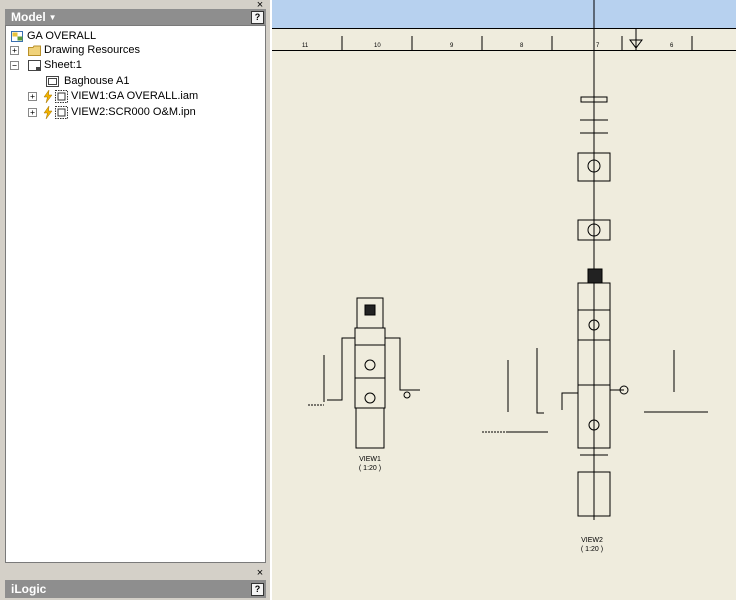 The image size is (736, 600). Describe the element at coordinates (14, 65) in the screenshot. I see `collapse-icon: −` at that location.